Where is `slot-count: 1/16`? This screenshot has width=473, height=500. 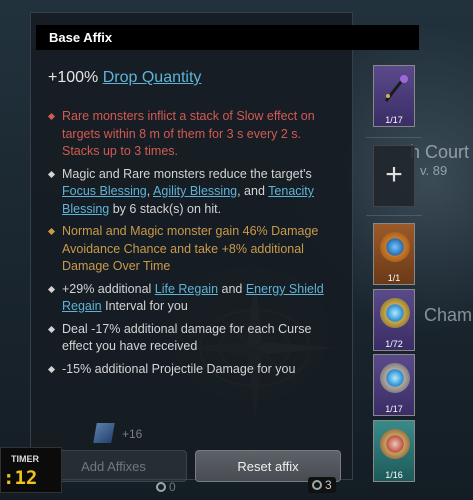
slot-count: 1/16 is located at coordinates (394, 475).